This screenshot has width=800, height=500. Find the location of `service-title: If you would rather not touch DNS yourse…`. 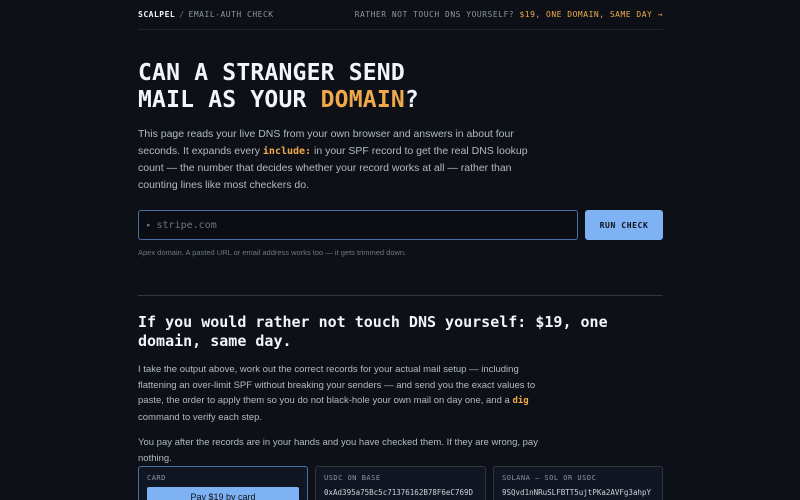

service-title: If you would rather not touch DNS yourse… is located at coordinates (373, 331).